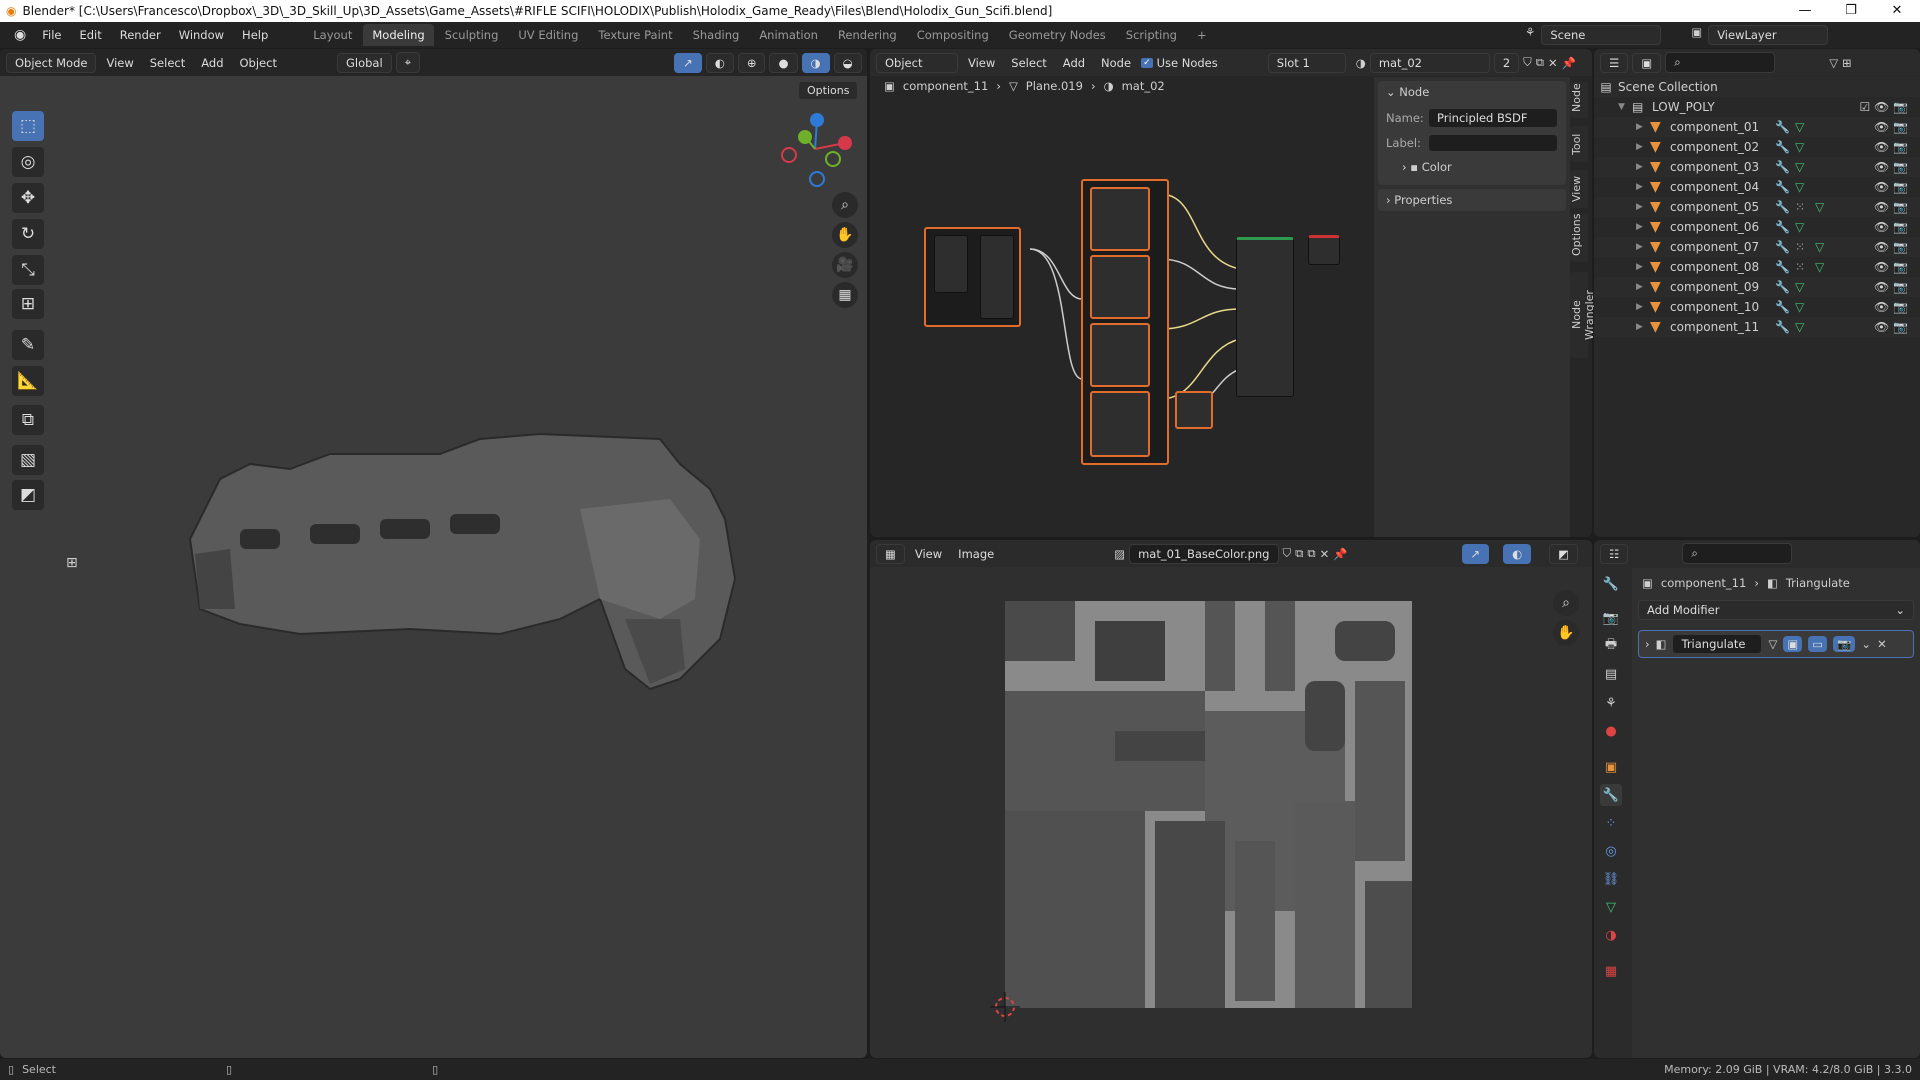  What do you see at coordinates (1194, 410) in the screenshot?
I see `normal-map-node` at bounding box center [1194, 410].